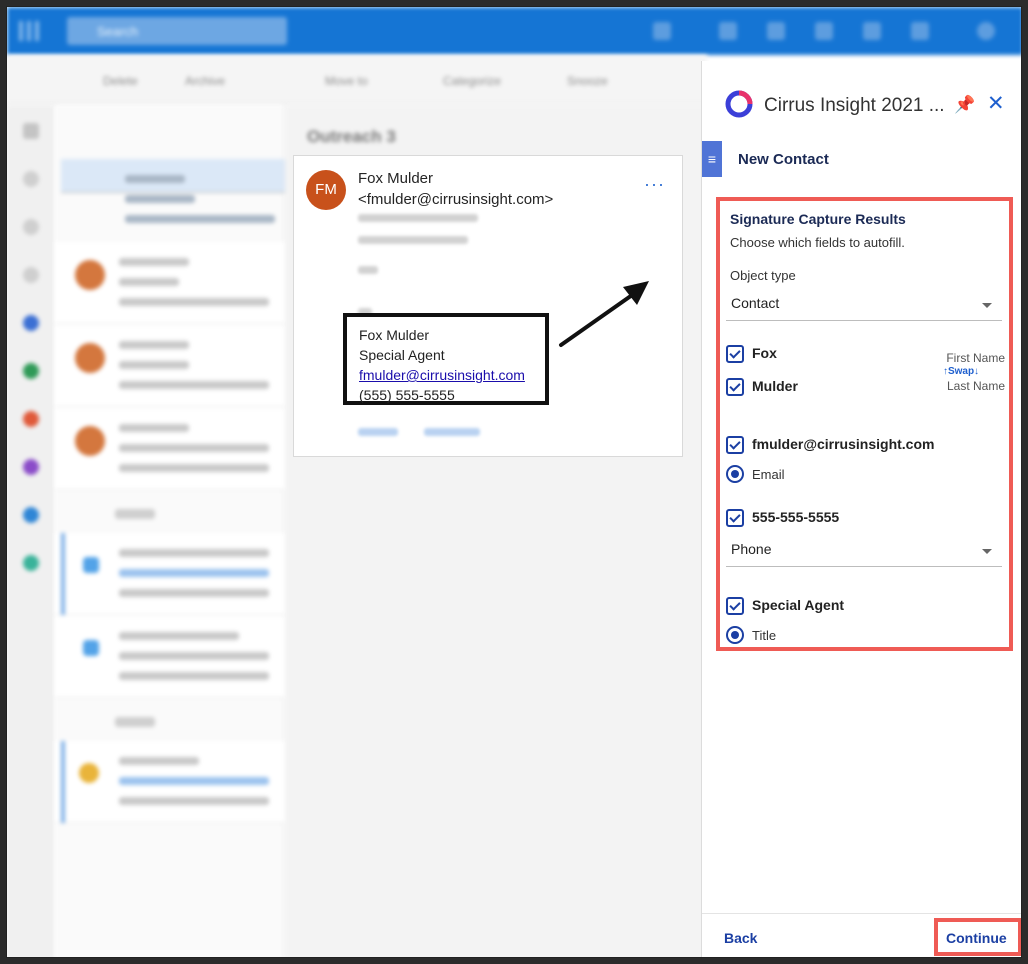  I want to click on cirrus-logo-icon, so click(739, 104).